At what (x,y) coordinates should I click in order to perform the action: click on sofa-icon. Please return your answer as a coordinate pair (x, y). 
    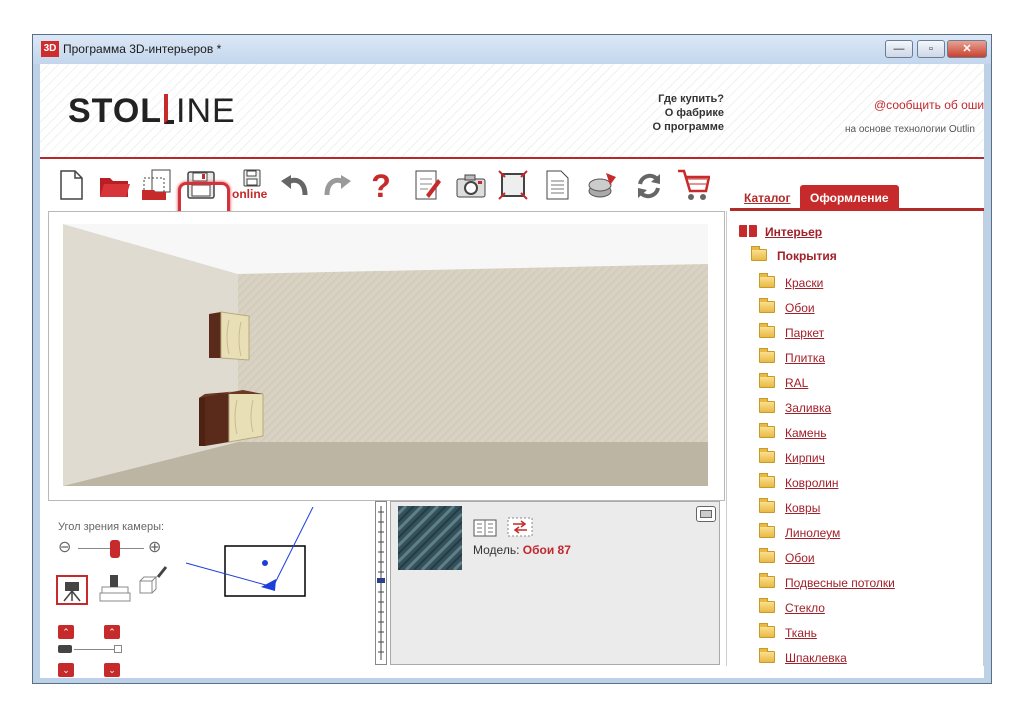
    Looking at the image, I should click on (115, 588).